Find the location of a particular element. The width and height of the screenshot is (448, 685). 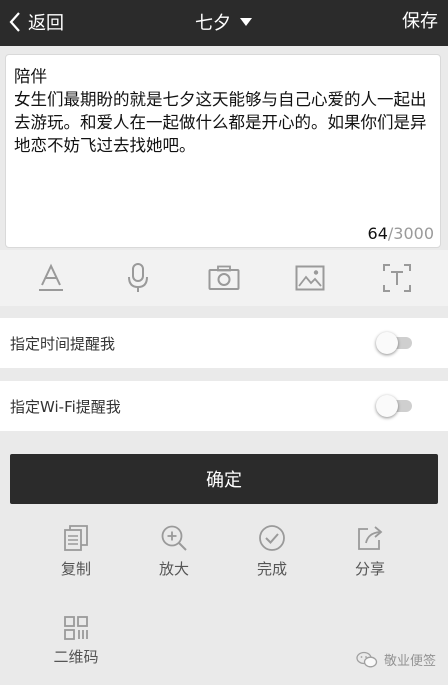

insert-image-button is located at coordinates (310, 278).